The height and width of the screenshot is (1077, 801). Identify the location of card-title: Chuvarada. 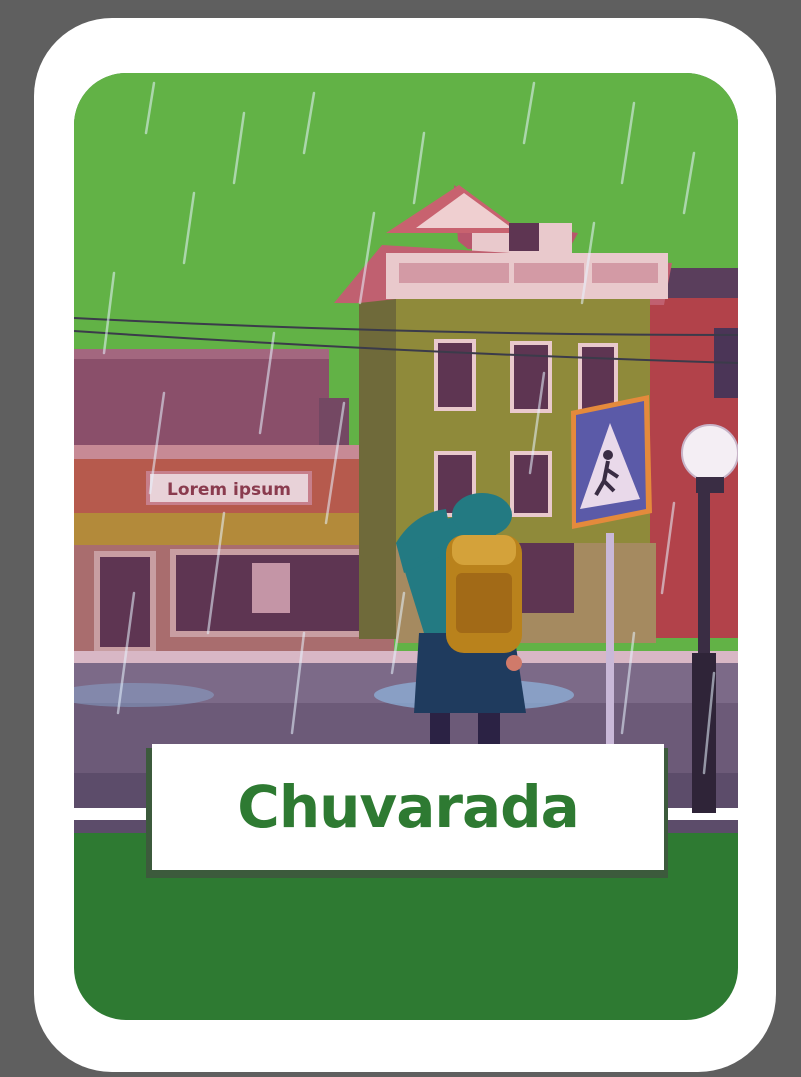
(408, 807).